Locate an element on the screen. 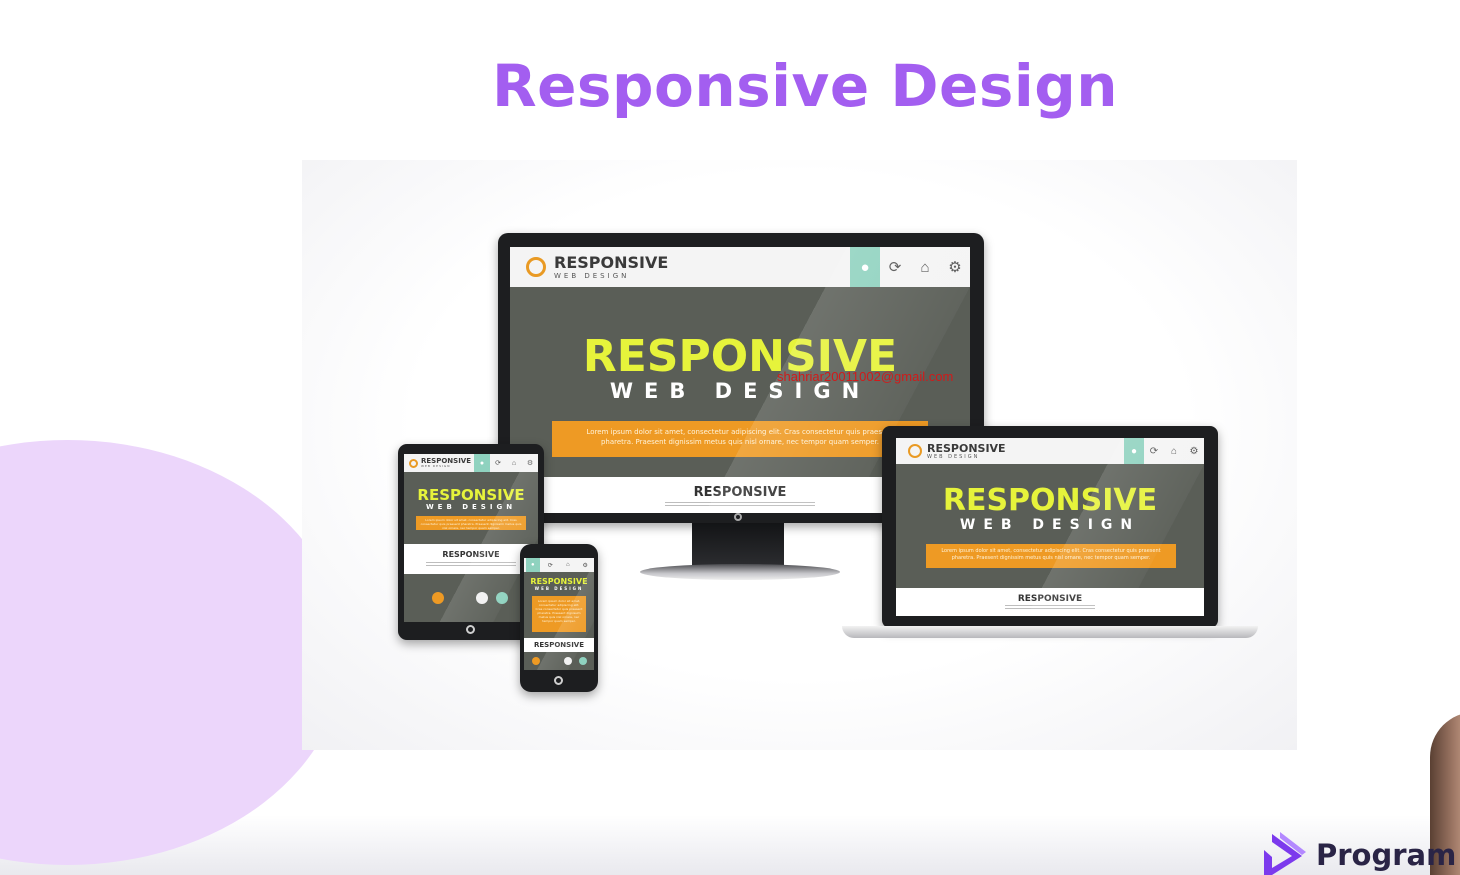 This screenshot has height=875, width=1460. laptop-keyboard-base is located at coordinates (1050, 632).